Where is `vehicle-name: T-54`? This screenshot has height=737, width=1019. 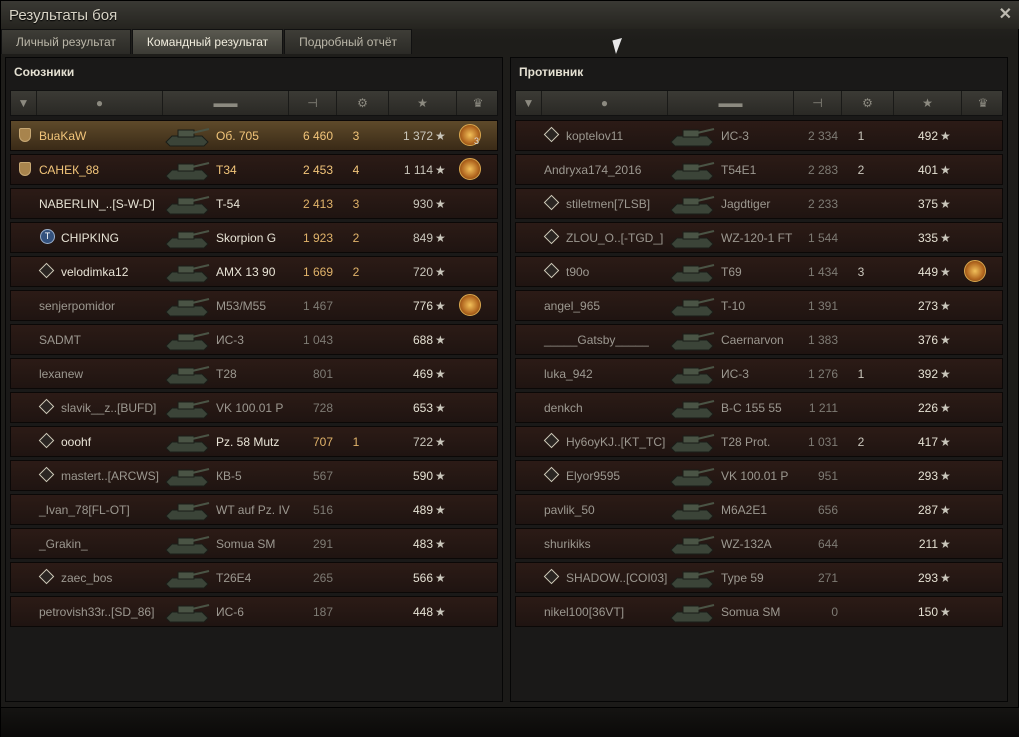 vehicle-name: T-54 is located at coordinates (228, 204).